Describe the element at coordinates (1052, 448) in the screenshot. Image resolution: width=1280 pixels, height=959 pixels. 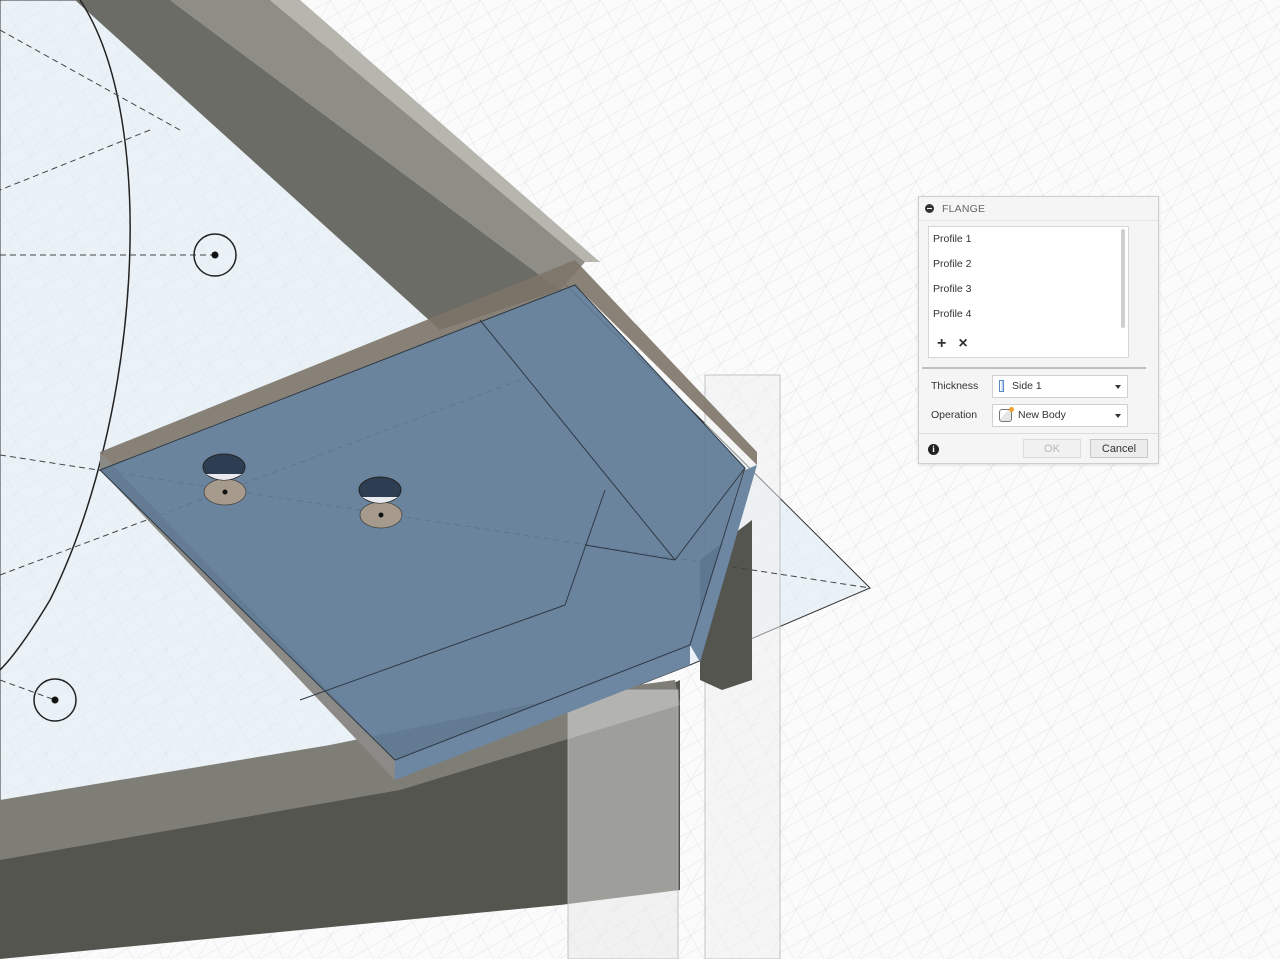
I see `ok-button: OK` at that location.